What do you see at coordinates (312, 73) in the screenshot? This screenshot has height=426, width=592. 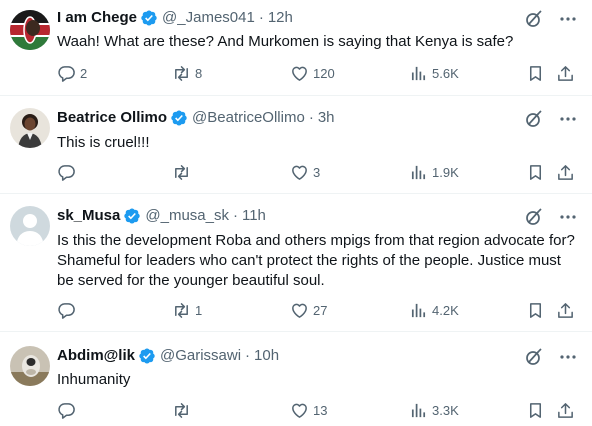 I see `like-button: 120` at bounding box center [312, 73].